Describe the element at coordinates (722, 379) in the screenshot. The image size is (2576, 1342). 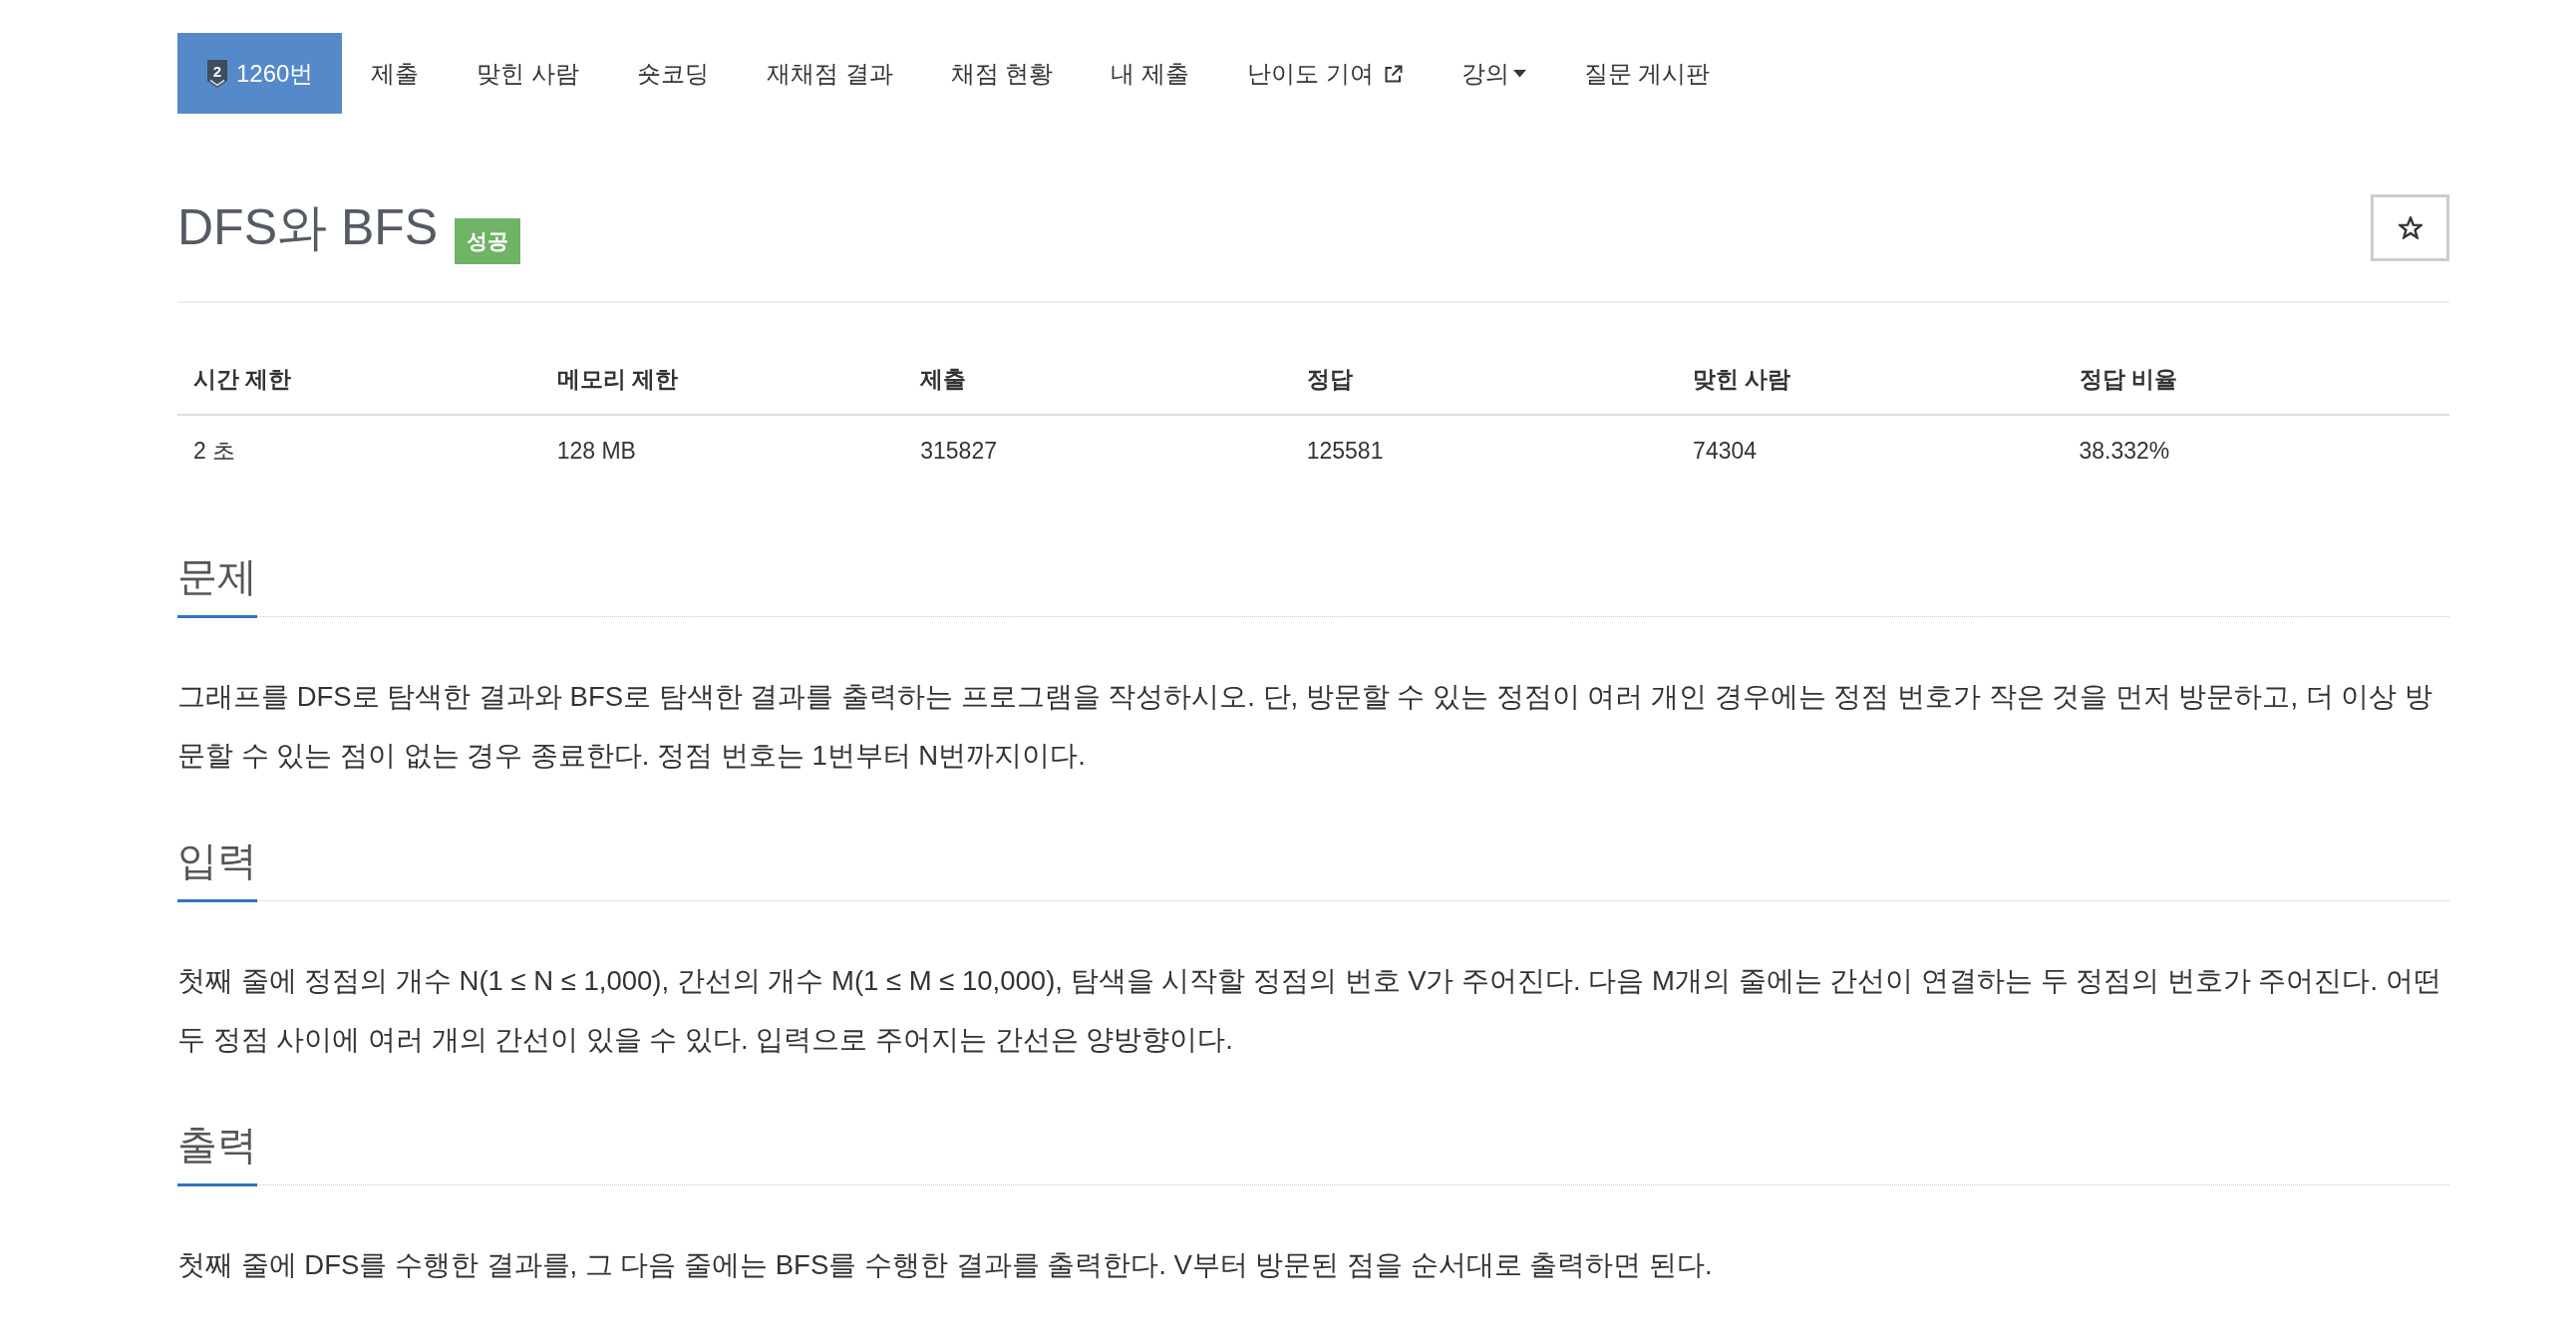
I see `column-header: 메모리 제한` at that location.